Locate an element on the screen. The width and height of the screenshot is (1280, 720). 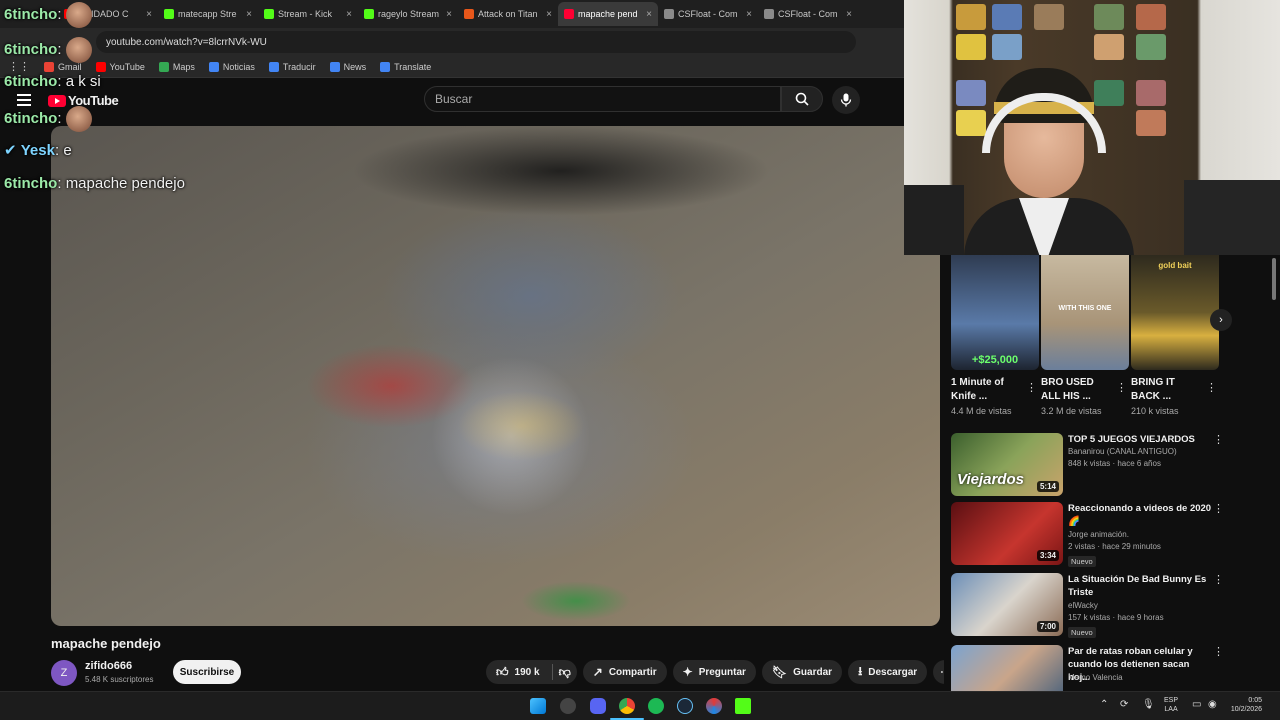
channel-name: Memo Valencia is located at coordinates (1095, 677).